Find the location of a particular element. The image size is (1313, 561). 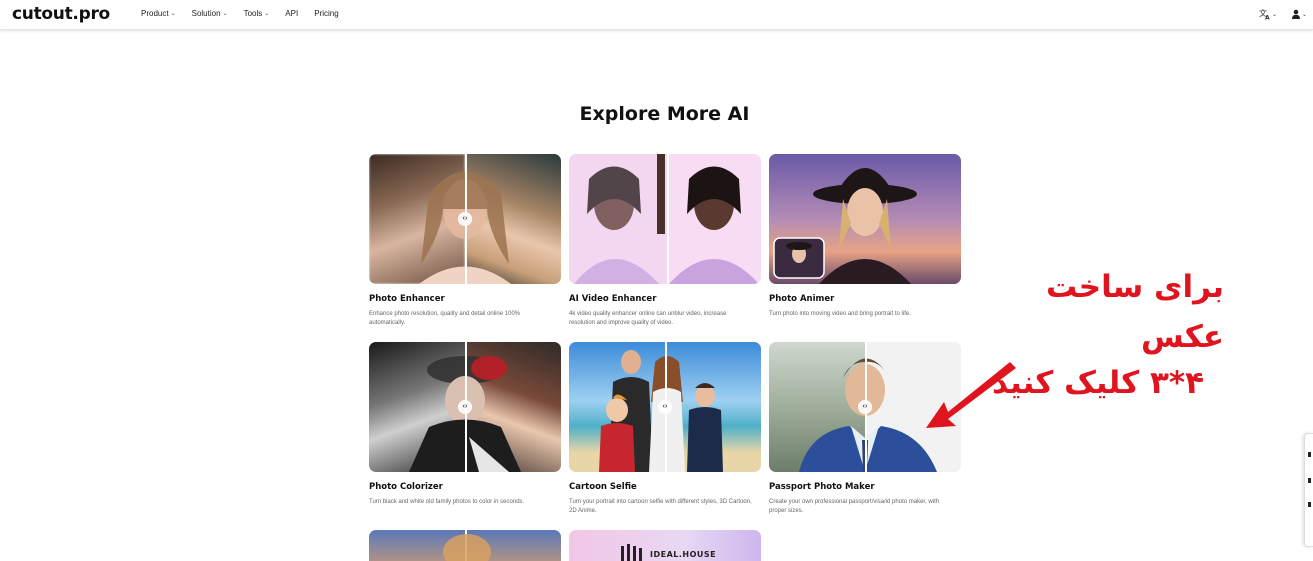

svg-text: A is located at coordinates (1267, 18).